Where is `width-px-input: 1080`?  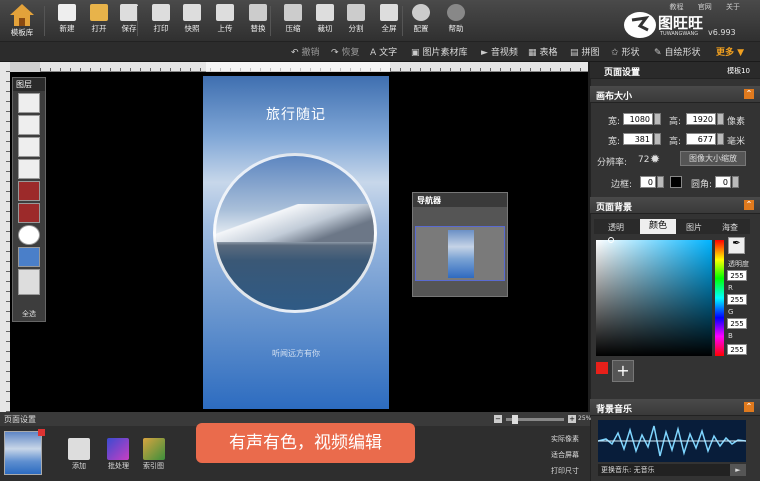 width-px-input: 1080 is located at coordinates (638, 119).